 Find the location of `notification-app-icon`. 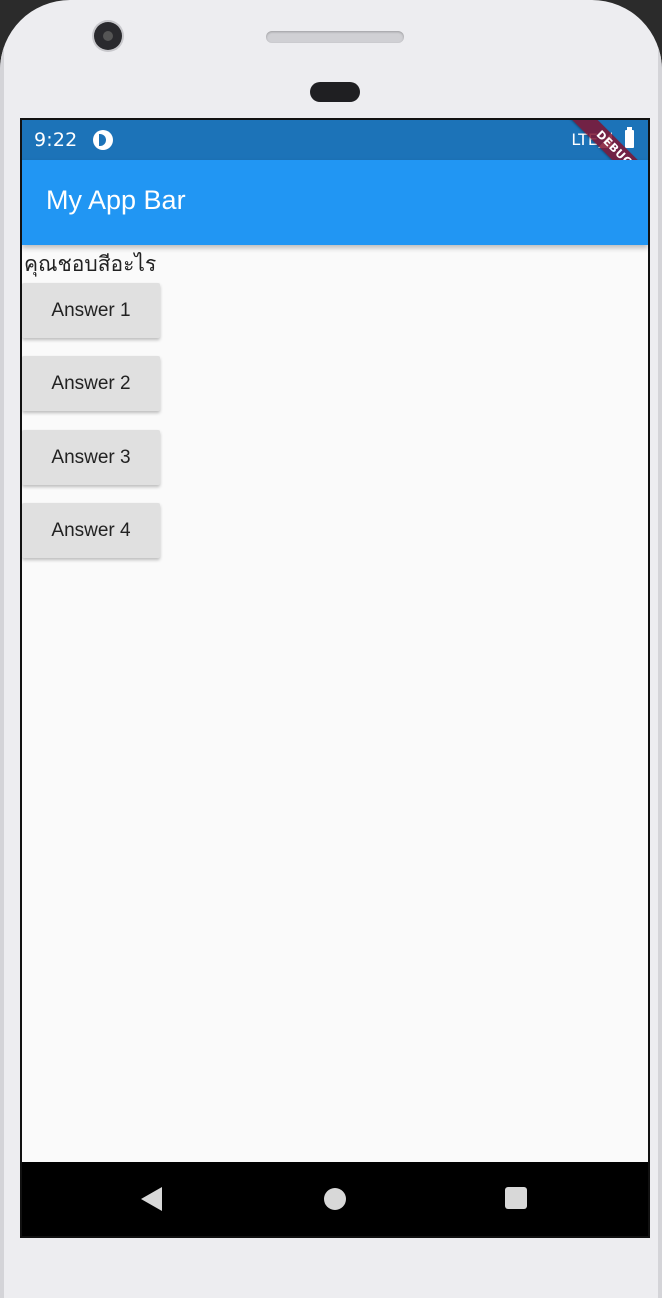

notification-app-icon is located at coordinates (103, 140).